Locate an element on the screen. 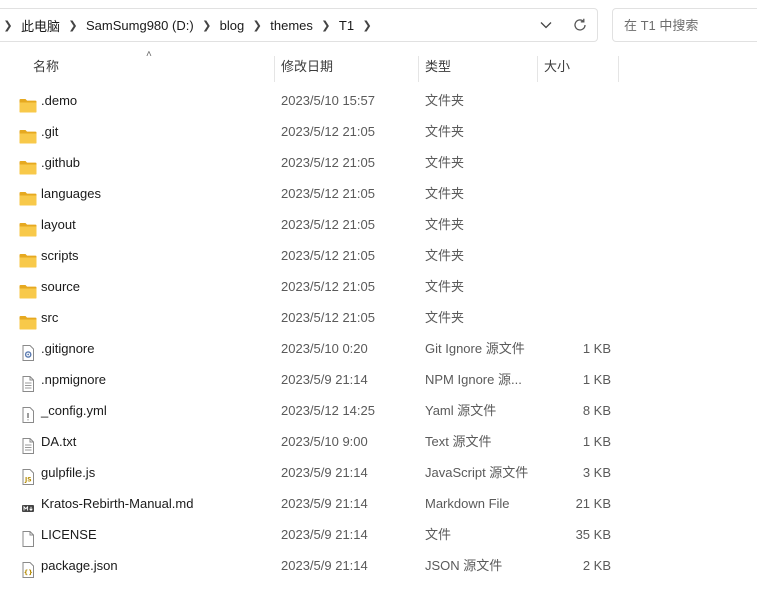 This screenshot has width=757, height=589. search-box is located at coordinates (684, 25).